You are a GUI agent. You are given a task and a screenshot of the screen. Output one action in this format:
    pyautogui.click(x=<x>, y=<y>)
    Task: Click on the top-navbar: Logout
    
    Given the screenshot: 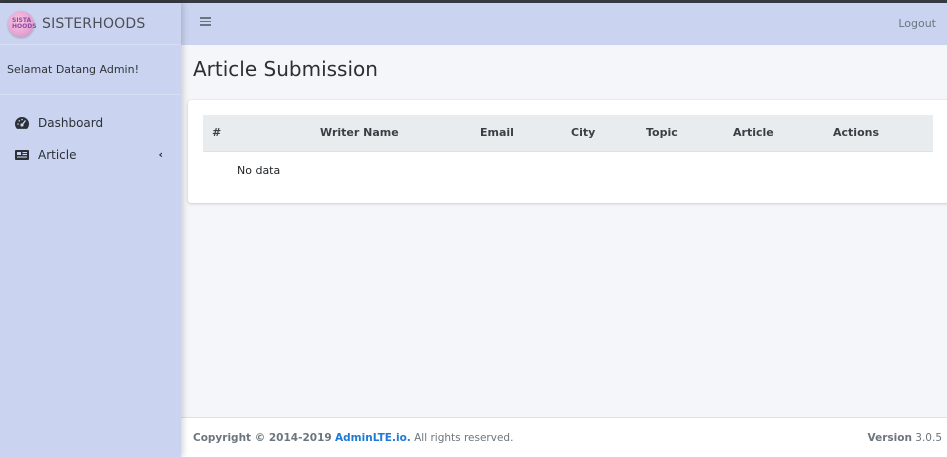 What is the action you would take?
    pyautogui.click(x=564, y=24)
    